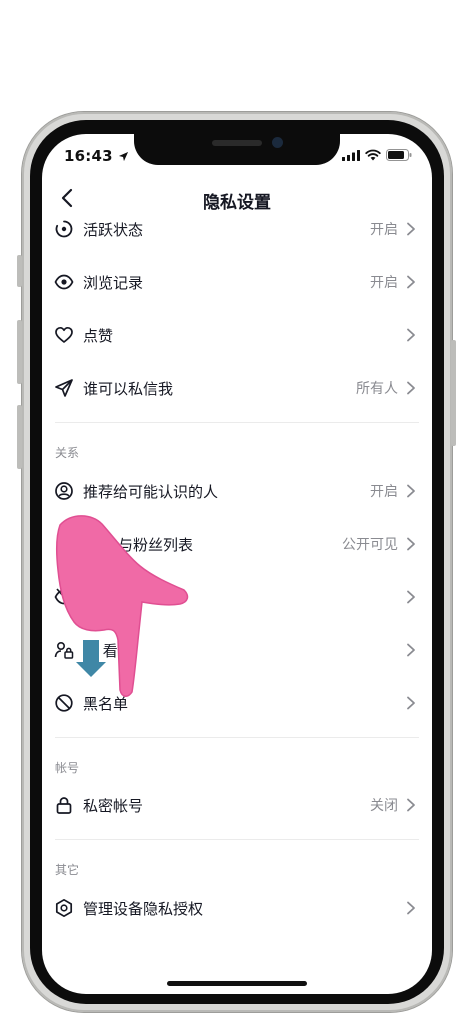 The height and width of the screenshot is (1024, 473). What do you see at coordinates (113, 282) in the screenshot?
I see `setting-label: 浏览记录` at bounding box center [113, 282].